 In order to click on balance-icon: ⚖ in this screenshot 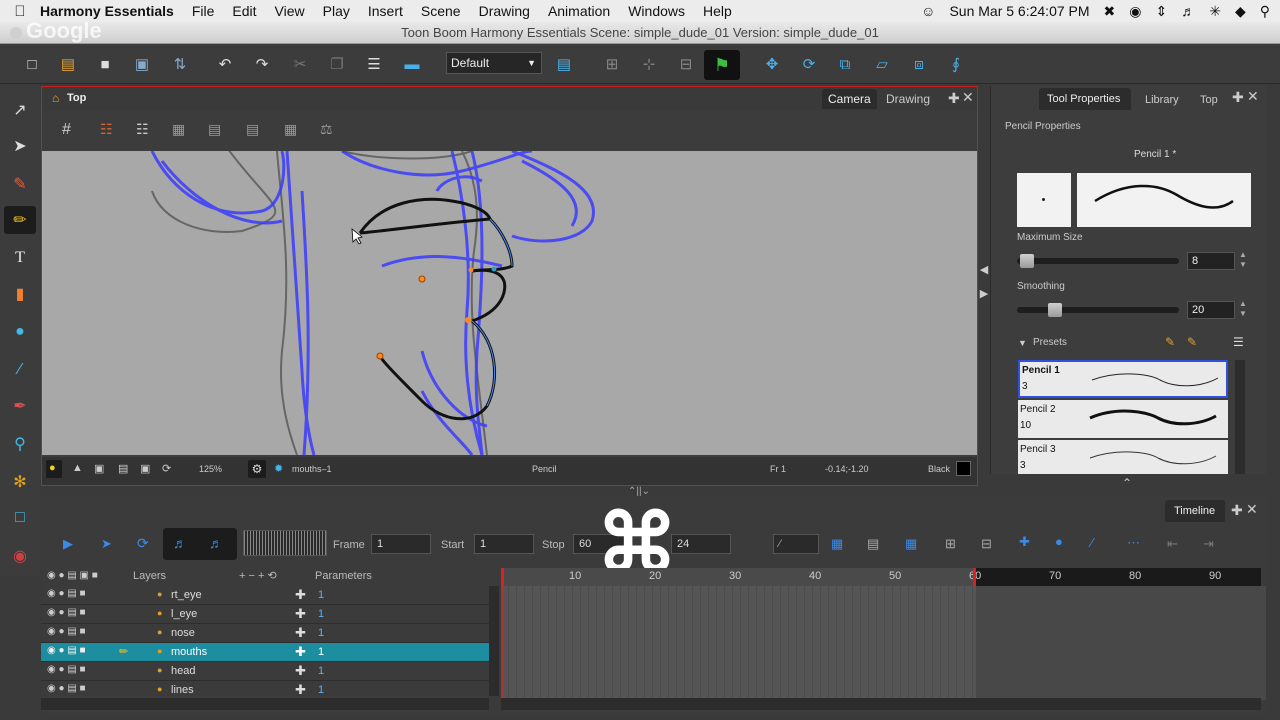, I will do `click(326, 129)`.